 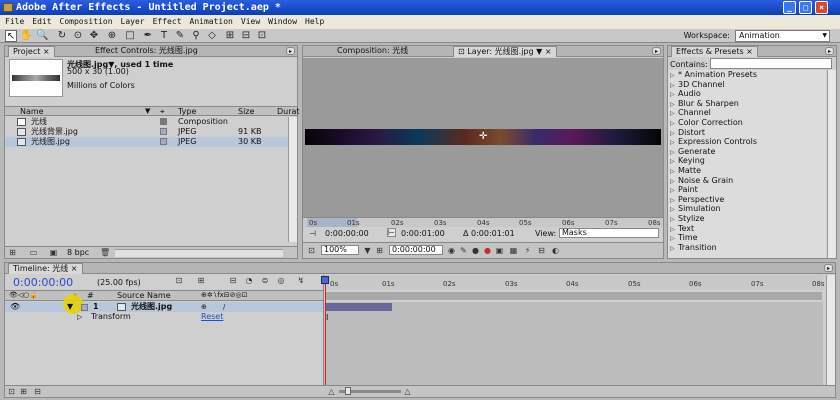 I want to click on sort-chevron-icon: ▼, so click(x=147, y=111).